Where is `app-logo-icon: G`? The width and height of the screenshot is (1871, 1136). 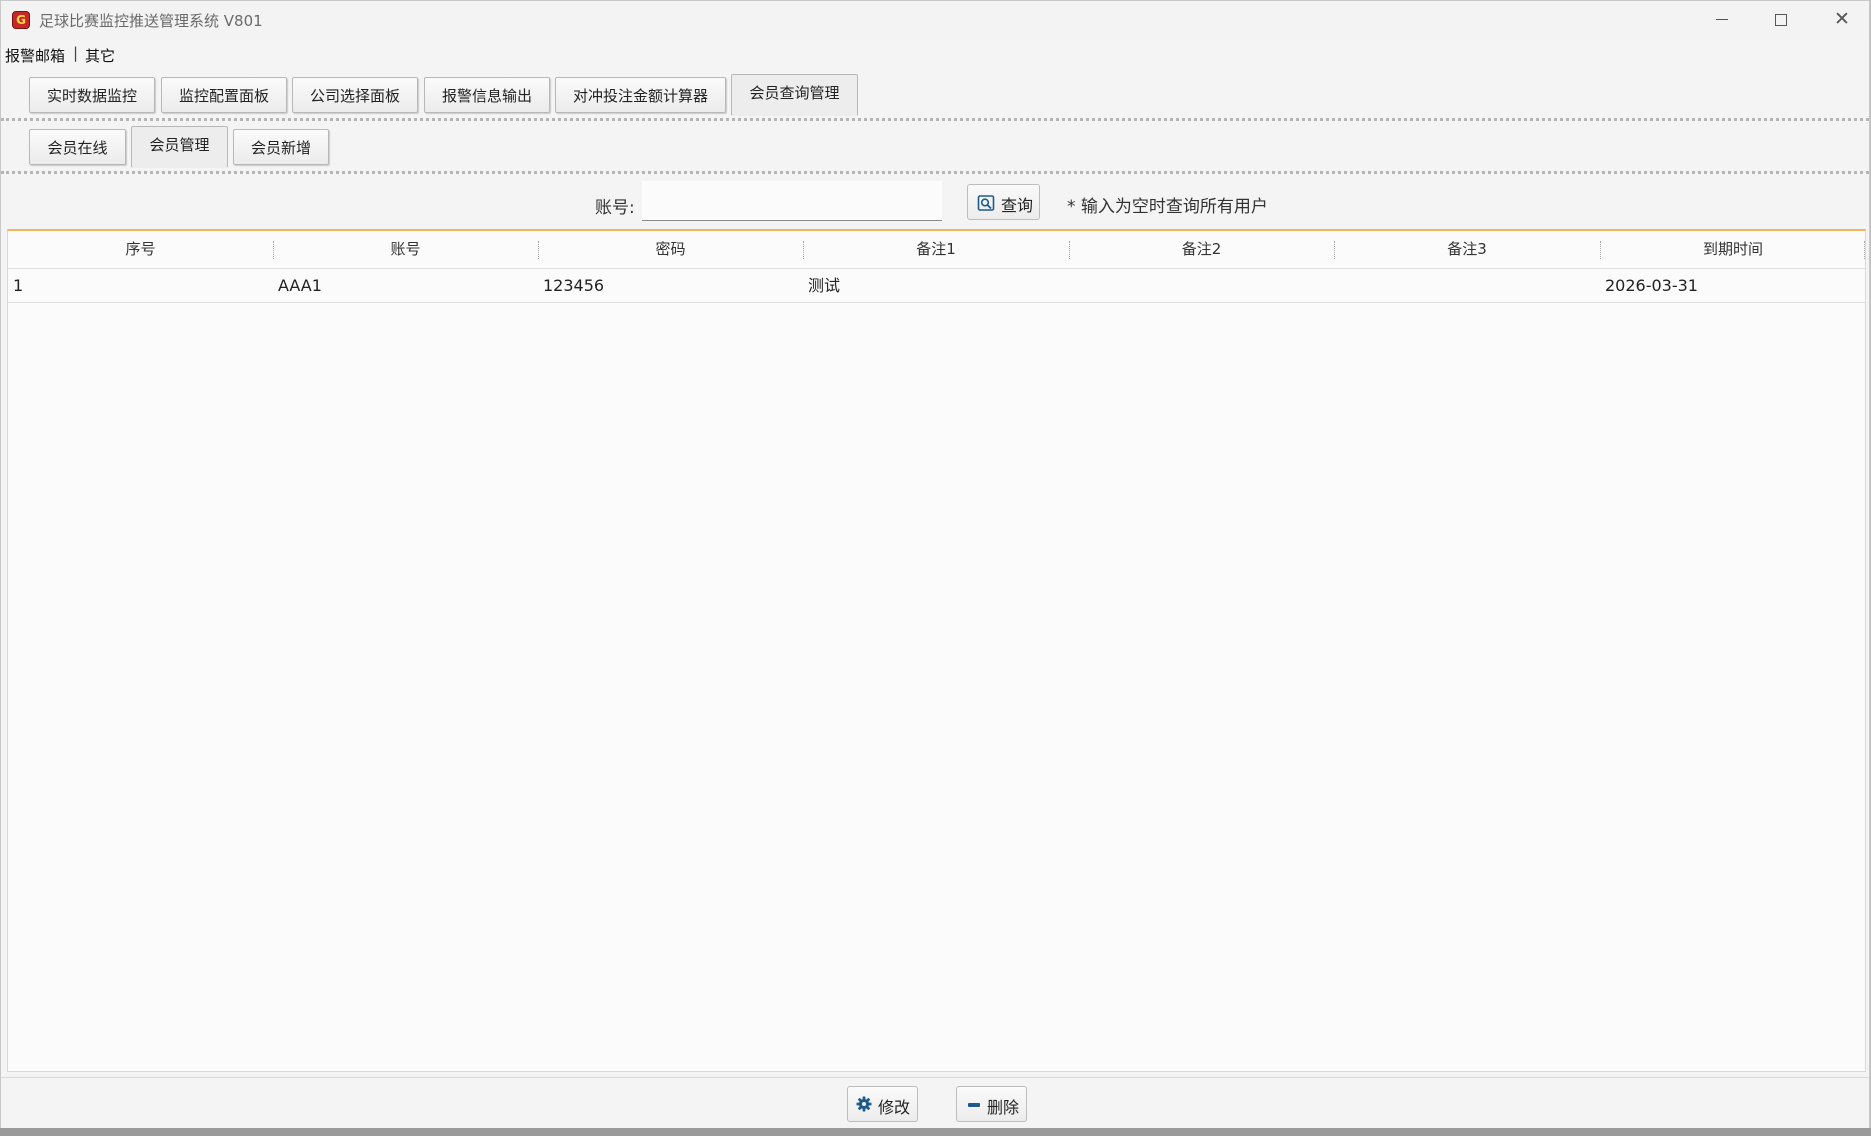 app-logo-icon: G is located at coordinates (21, 20).